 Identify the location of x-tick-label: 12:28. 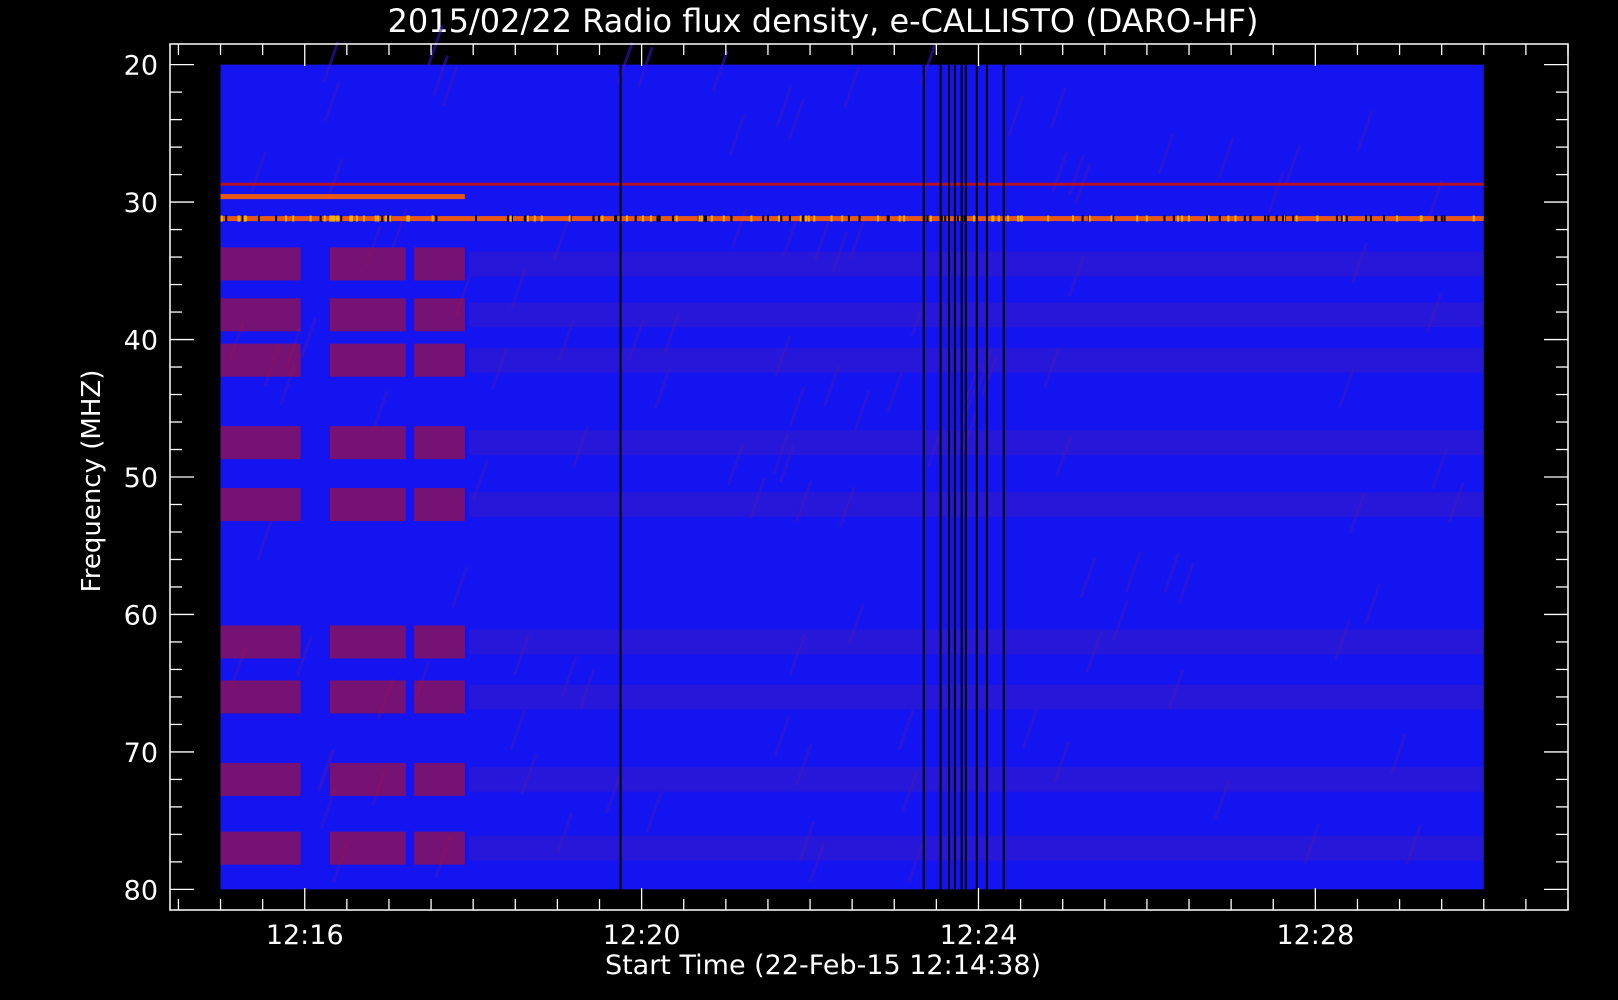
(1315, 935).